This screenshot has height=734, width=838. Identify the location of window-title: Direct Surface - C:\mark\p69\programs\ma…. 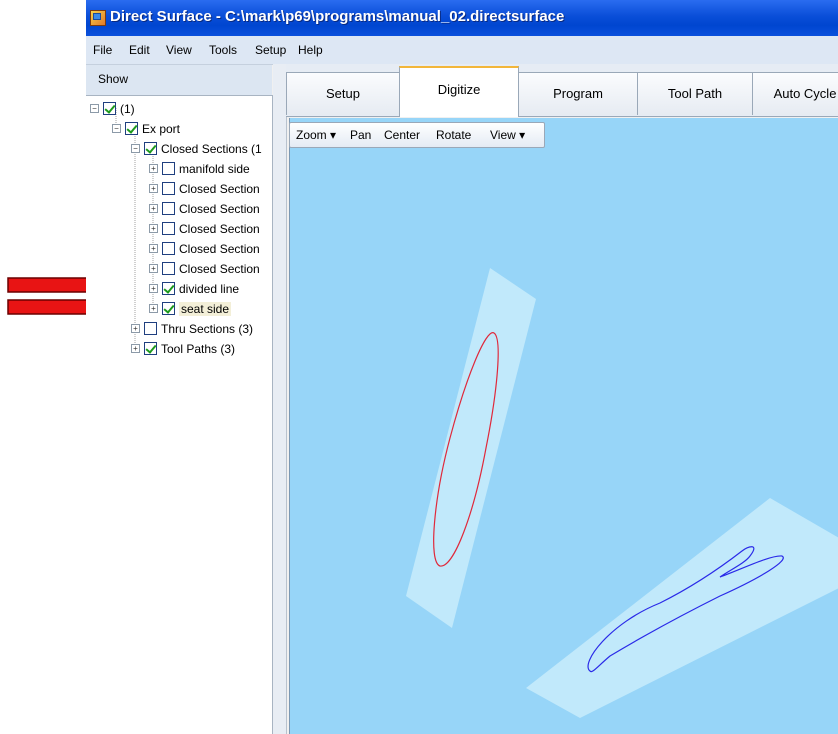
(337, 16).